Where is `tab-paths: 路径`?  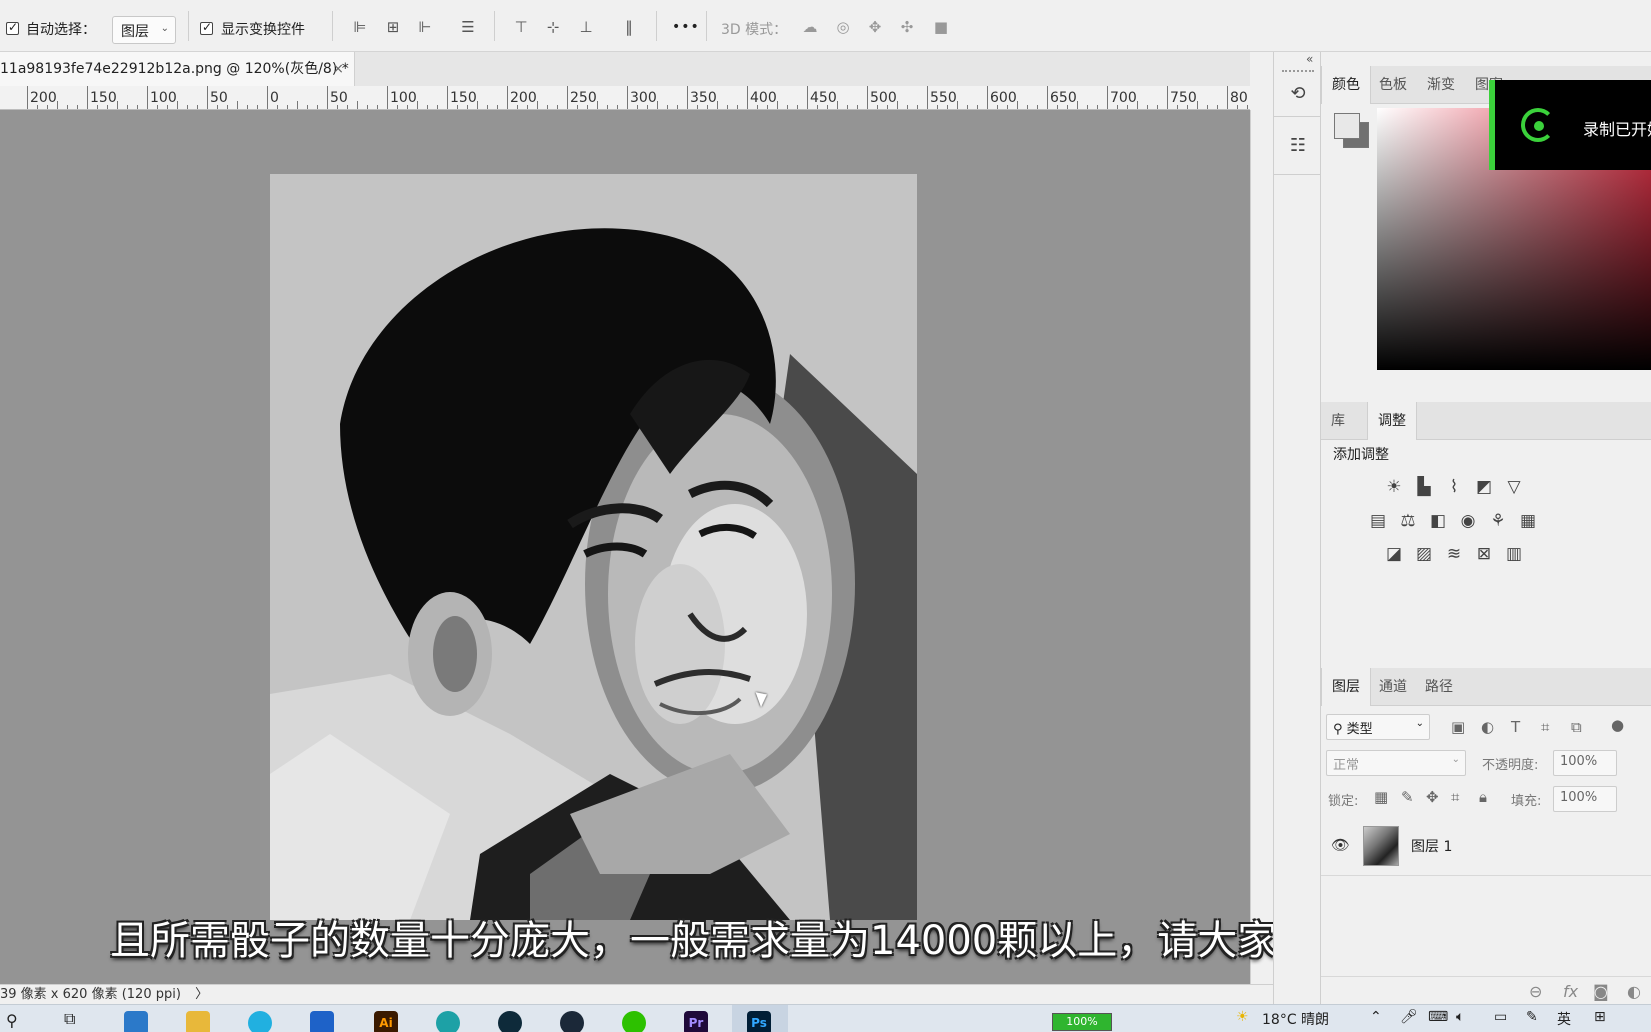
tab-paths: 路径 is located at coordinates (1439, 687).